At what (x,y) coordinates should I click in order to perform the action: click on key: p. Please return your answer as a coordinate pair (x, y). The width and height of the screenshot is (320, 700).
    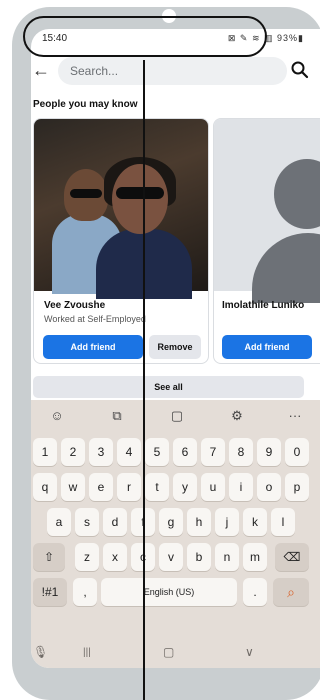
    Looking at the image, I should click on (297, 487).